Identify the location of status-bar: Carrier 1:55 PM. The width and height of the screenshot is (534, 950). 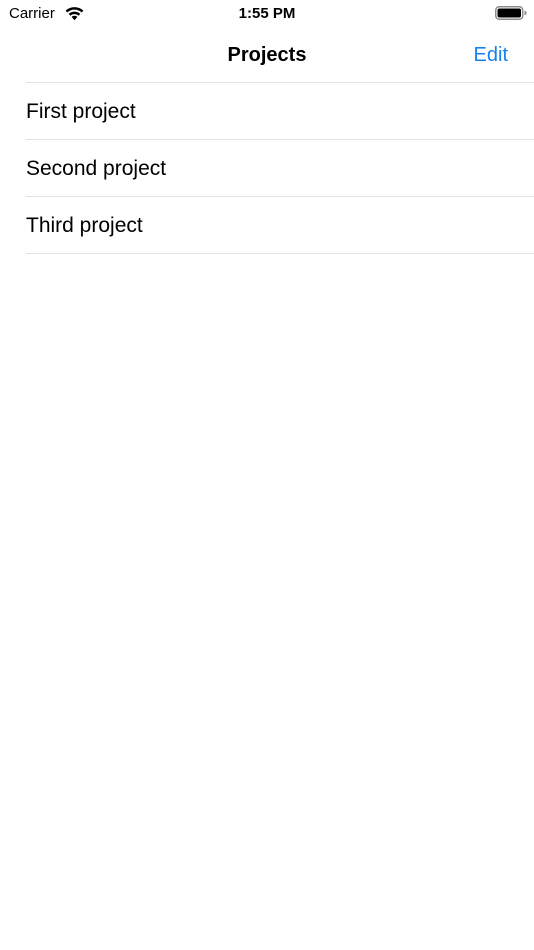
(267, 14).